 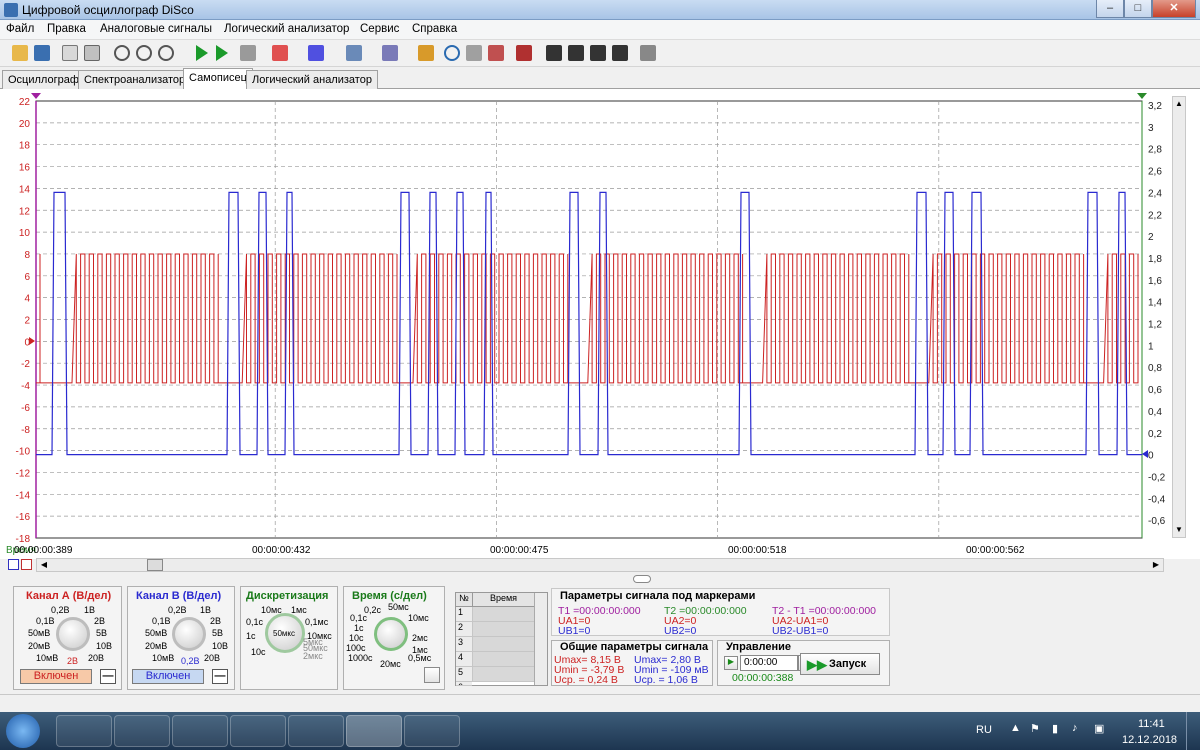 What do you see at coordinates (1149, 740) in the screenshot?
I see `clock-date: 12.12.2018` at bounding box center [1149, 740].